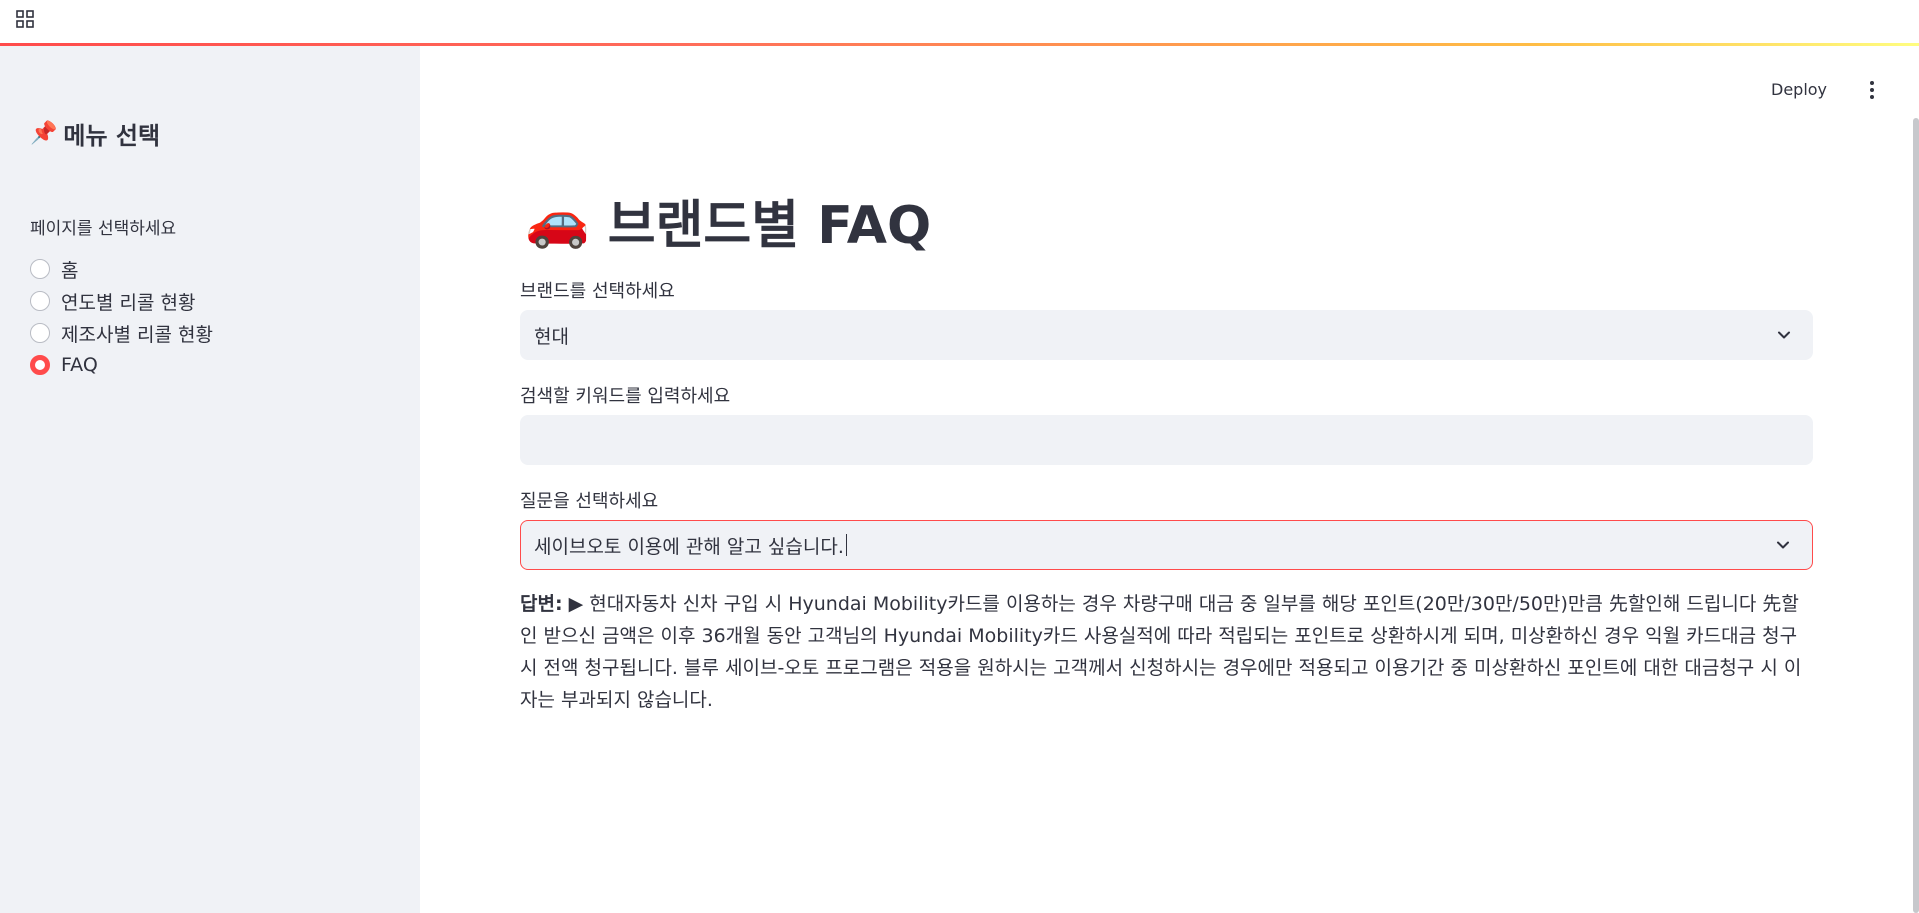 The height and width of the screenshot is (913, 1919). I want to click on answer-prefix: 답변:, so click(541, 604).